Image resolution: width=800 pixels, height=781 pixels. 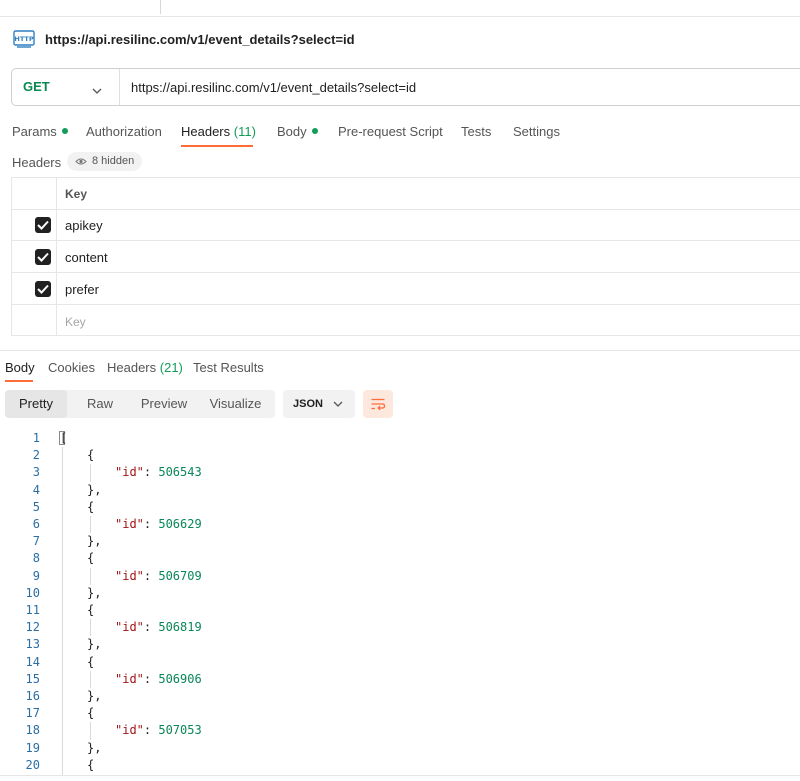 I want to click on json-value: 506629, so click(x=180, y=524).